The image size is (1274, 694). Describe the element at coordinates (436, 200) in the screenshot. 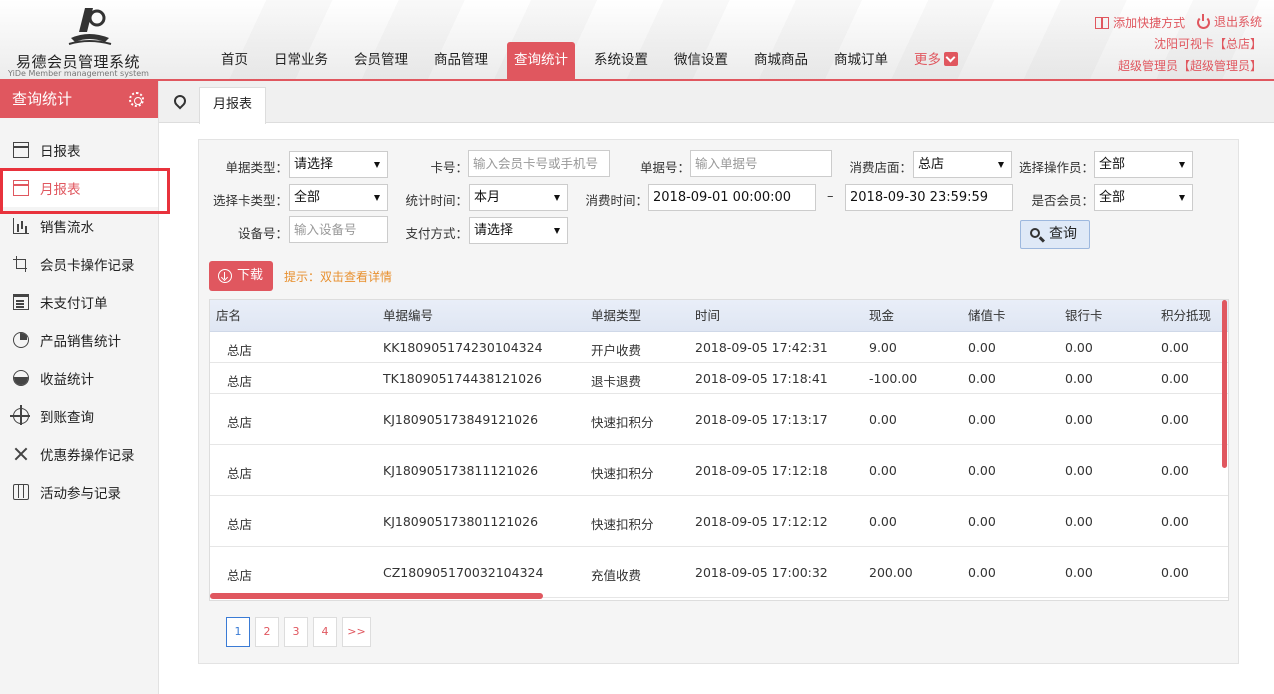

I see `stat-time-label: 统计时间：` at that location.